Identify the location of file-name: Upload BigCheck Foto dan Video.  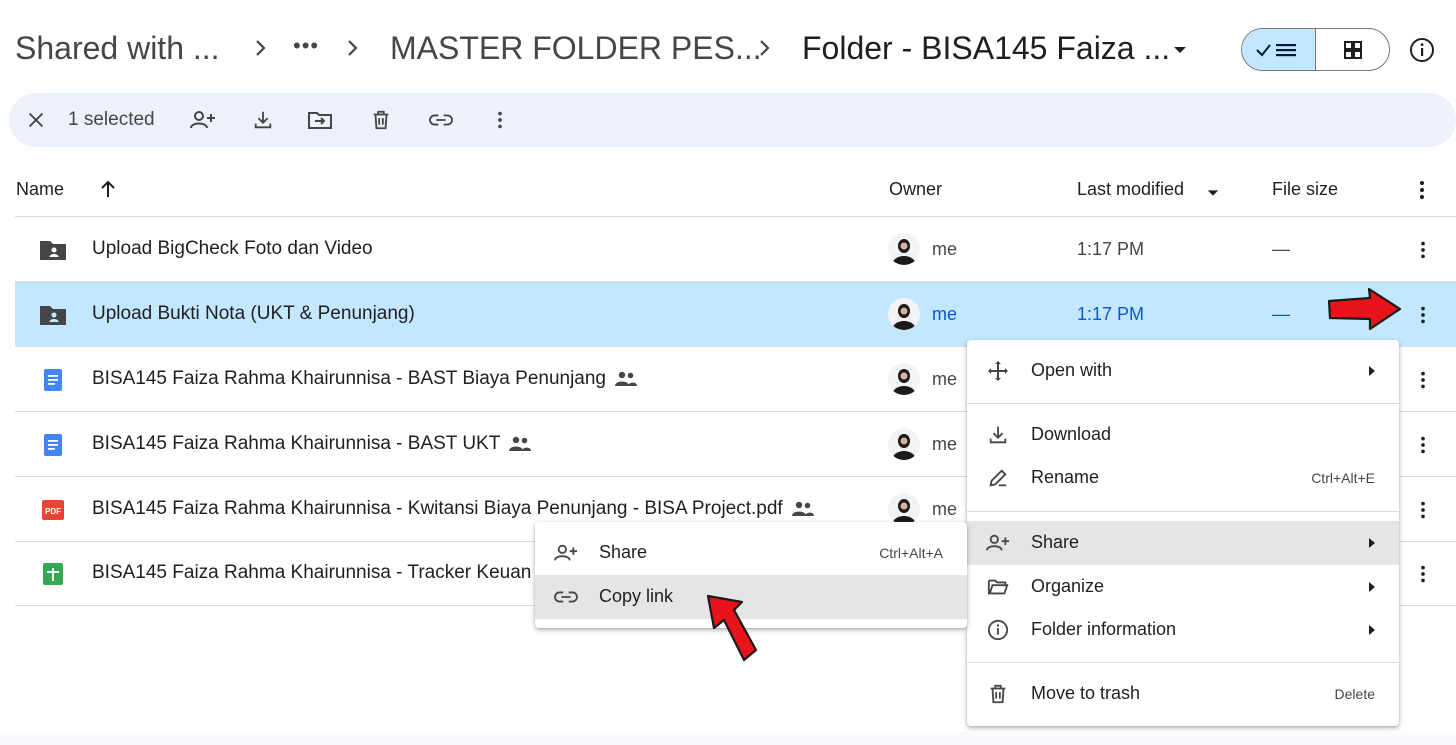
(232, 249).